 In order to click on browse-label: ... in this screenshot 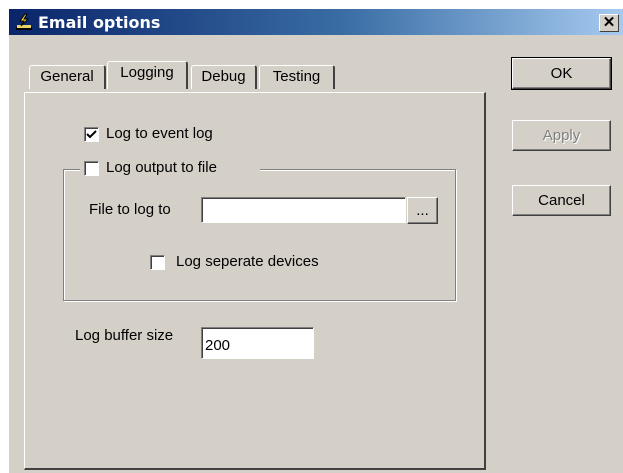, I will do `click(422, 210)`.